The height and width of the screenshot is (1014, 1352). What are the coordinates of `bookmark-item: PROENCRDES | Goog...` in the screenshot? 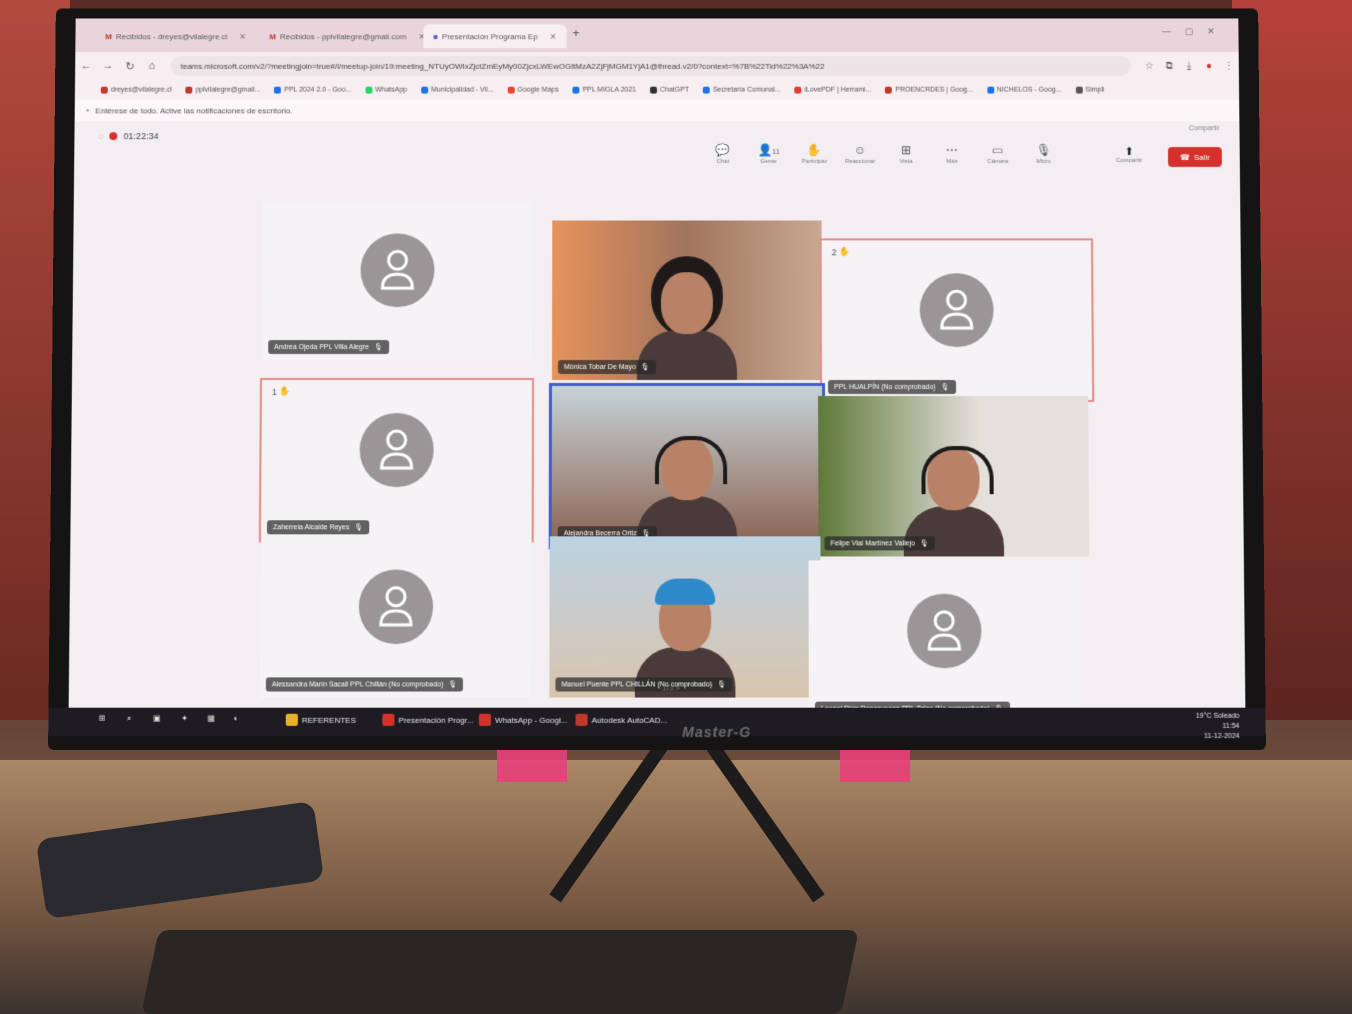 It's located at (929, 90).